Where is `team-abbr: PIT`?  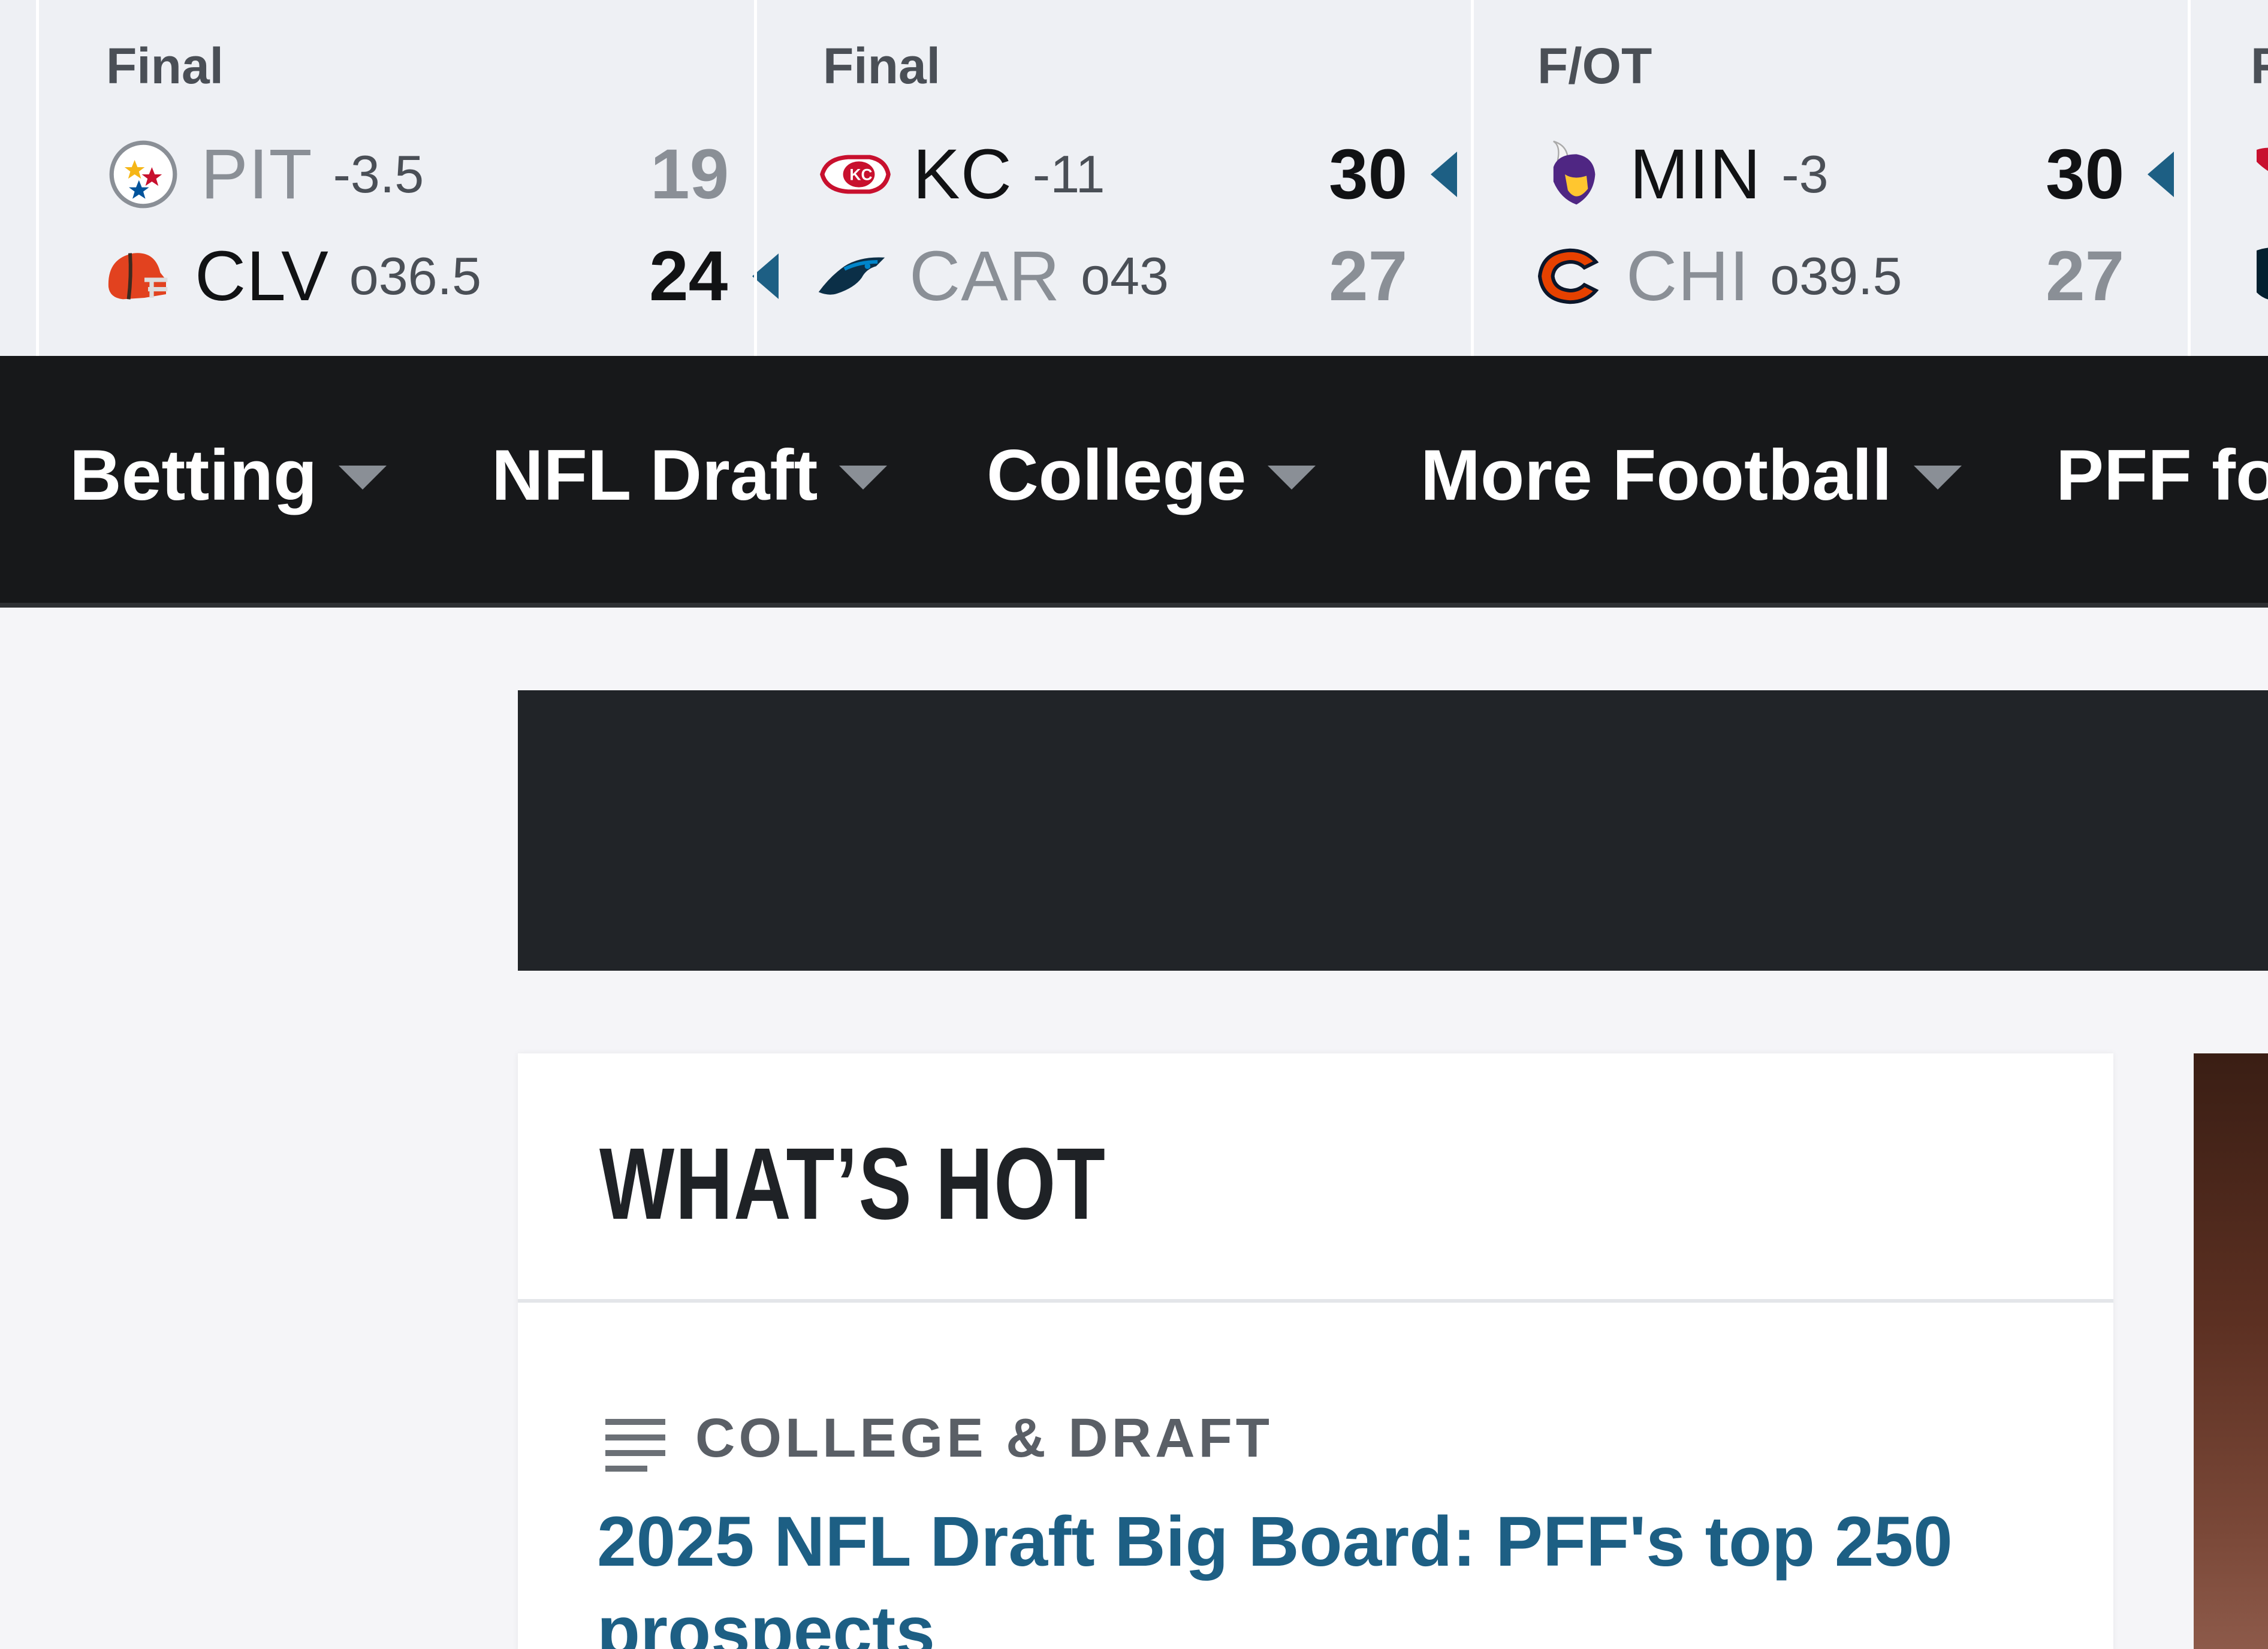 team-abbr: PIT is located at coordinates (257, 174).